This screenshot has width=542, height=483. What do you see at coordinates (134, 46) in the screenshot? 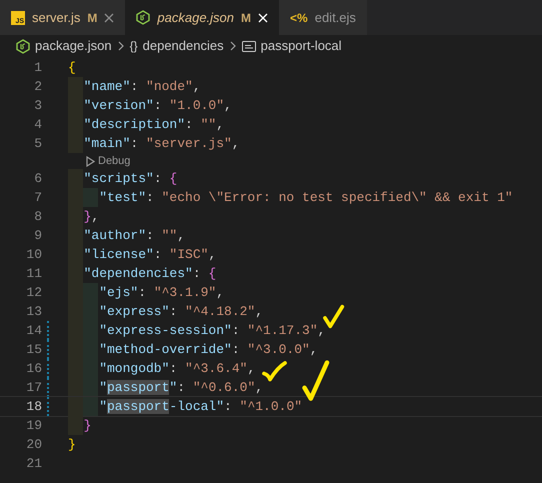
I see `braces-icon: {}` at bounding box center [134, 46].